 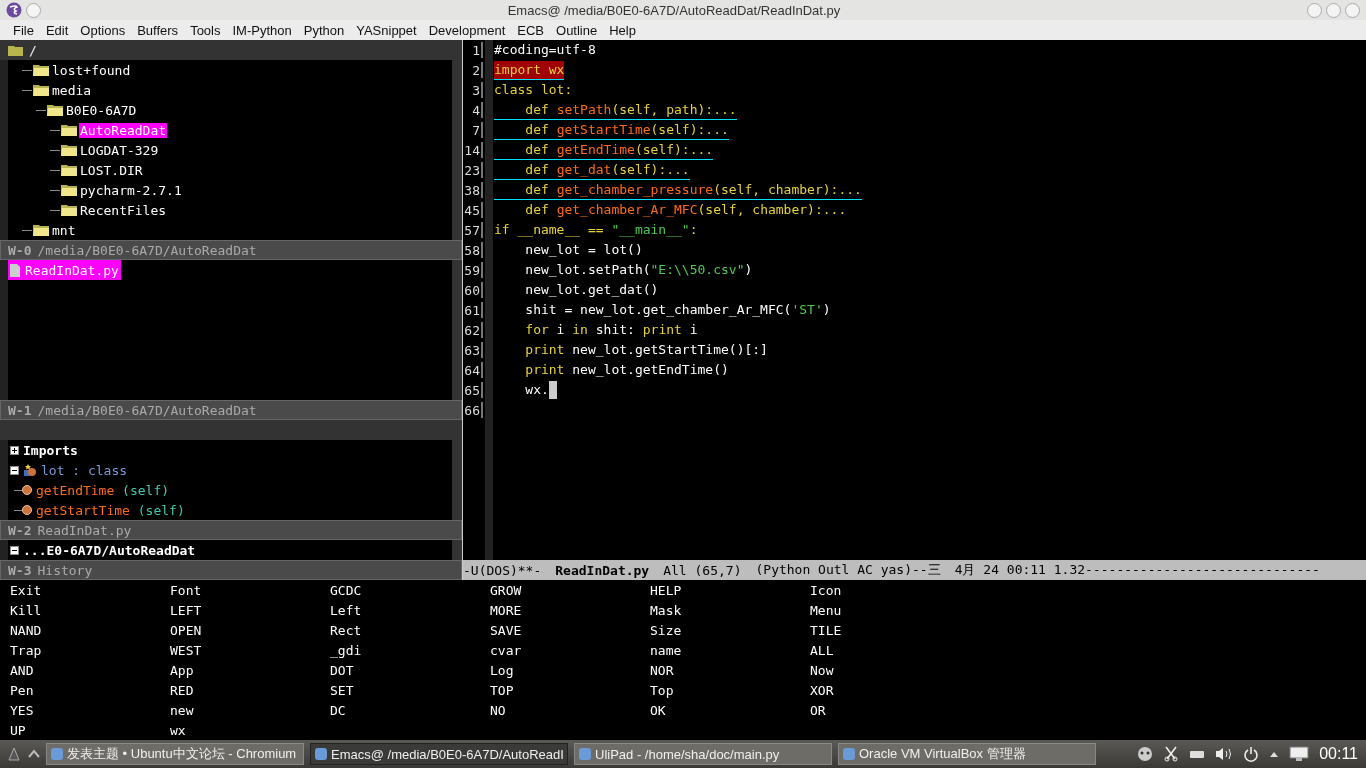 What do you see at coordinates (250, 590) in the screenshot?
I see `completion-item: Font` at bounding box center [250, 590].